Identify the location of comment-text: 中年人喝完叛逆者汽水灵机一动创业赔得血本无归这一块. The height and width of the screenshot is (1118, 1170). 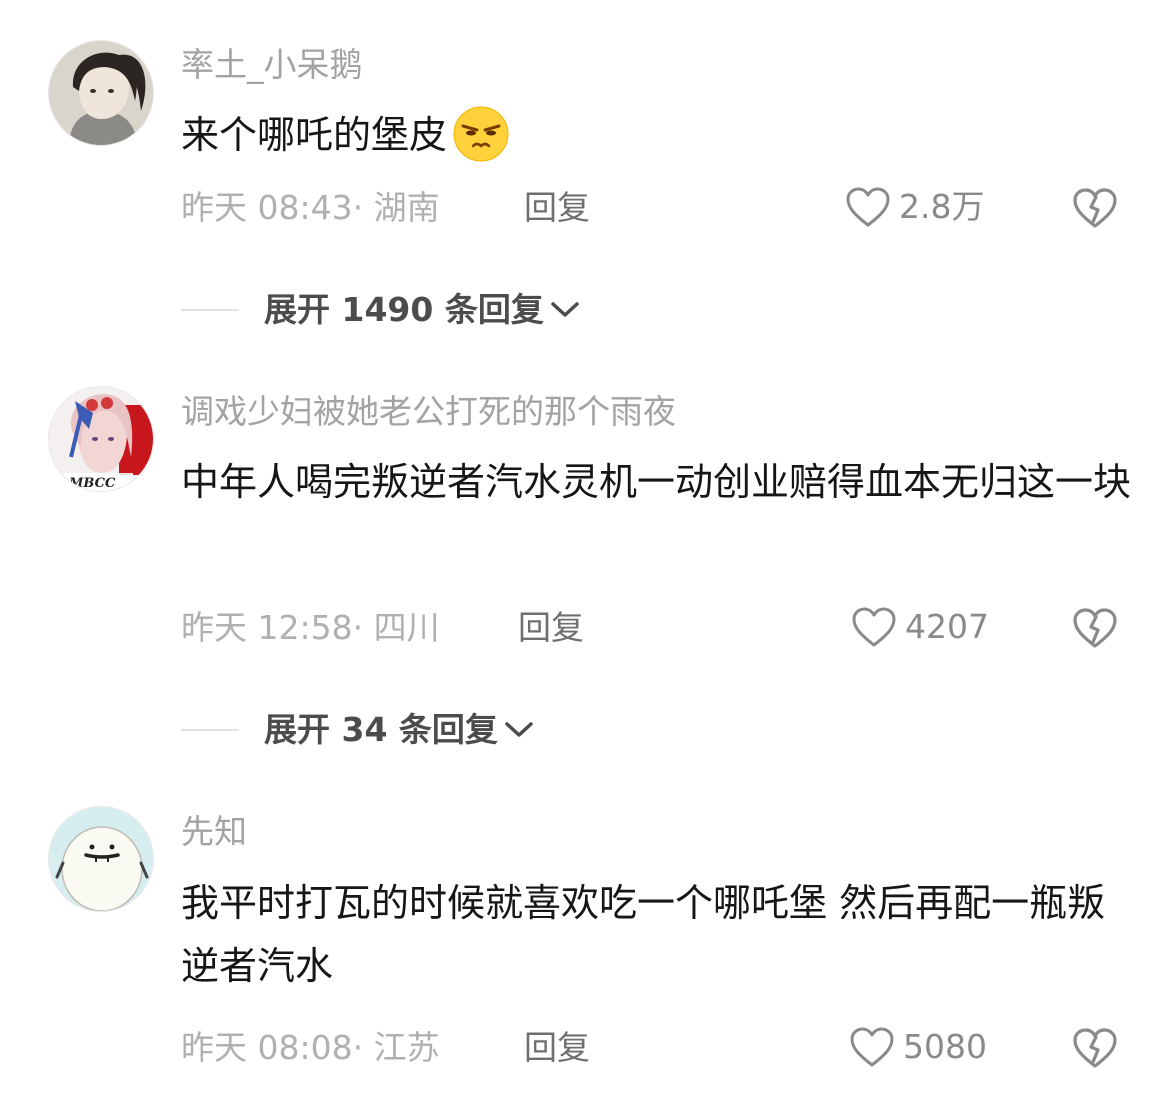
(656, 482).